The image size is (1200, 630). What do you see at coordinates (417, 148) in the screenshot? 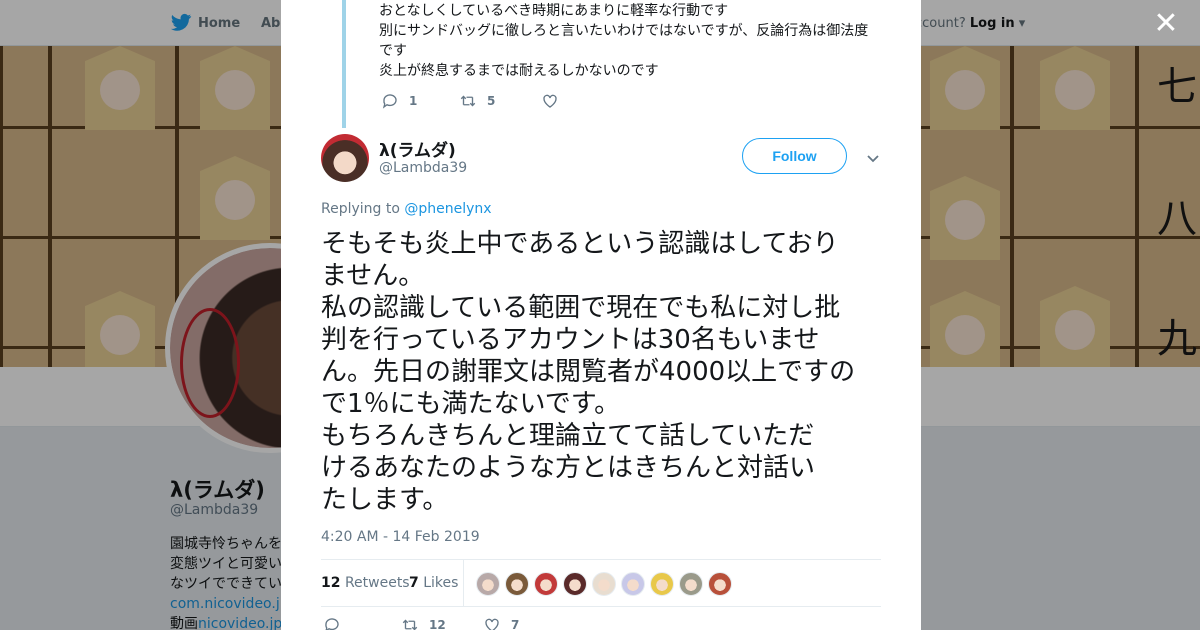
I see `tweet-author-name: λ(ラムダ)` at bounding box center [417, 148].